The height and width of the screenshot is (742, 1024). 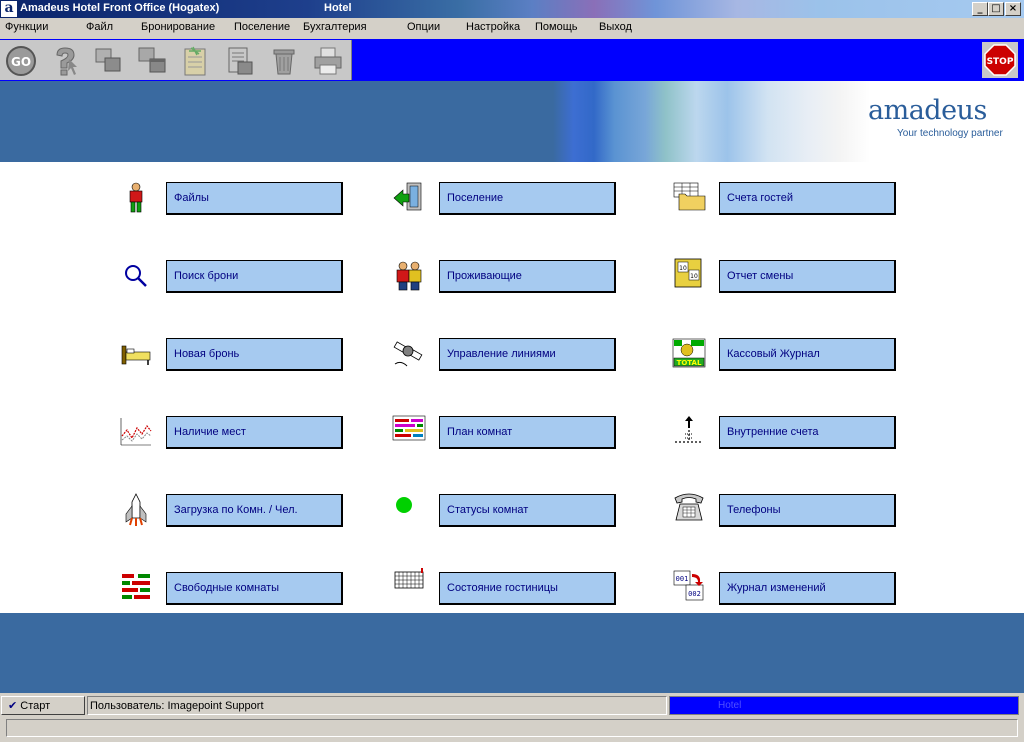 What do you see at coordinates (407, 196) in the screenshot?
I see `door-arrow-icon` at bounding box center [407, 196].